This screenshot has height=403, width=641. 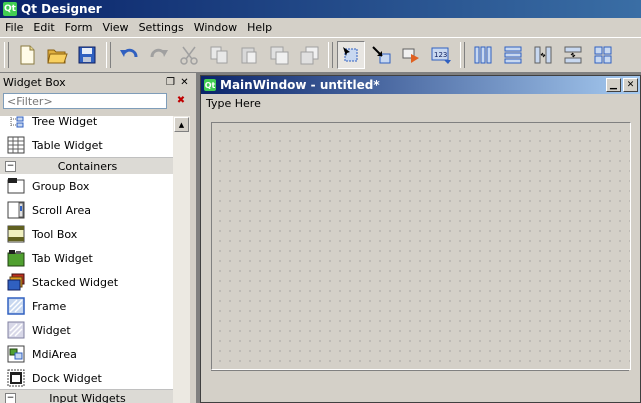 I want to click on scroll-area-icon, so click(x=16, y=210).